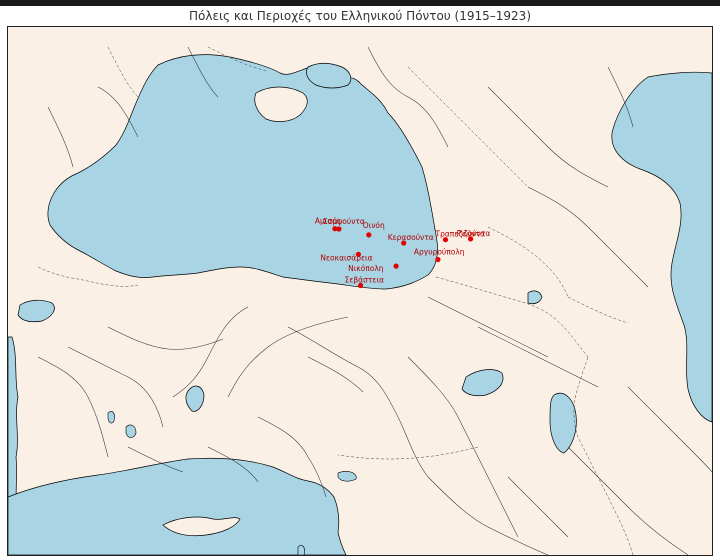 The width and height of the screenshot is (720, 560). What do you see at coordinates (328, 221) in the screenshot?
I see `city-label: Αμισός` at bounding box center [328, 221].